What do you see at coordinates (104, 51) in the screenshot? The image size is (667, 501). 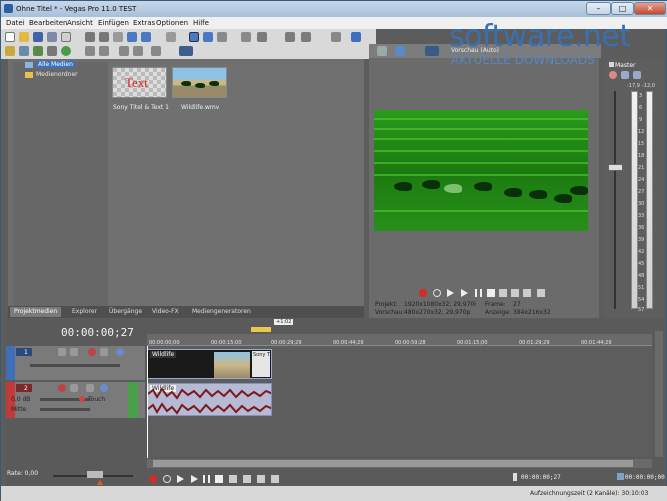 I see `auto-preview-icon` at bounding box center [104, 51].